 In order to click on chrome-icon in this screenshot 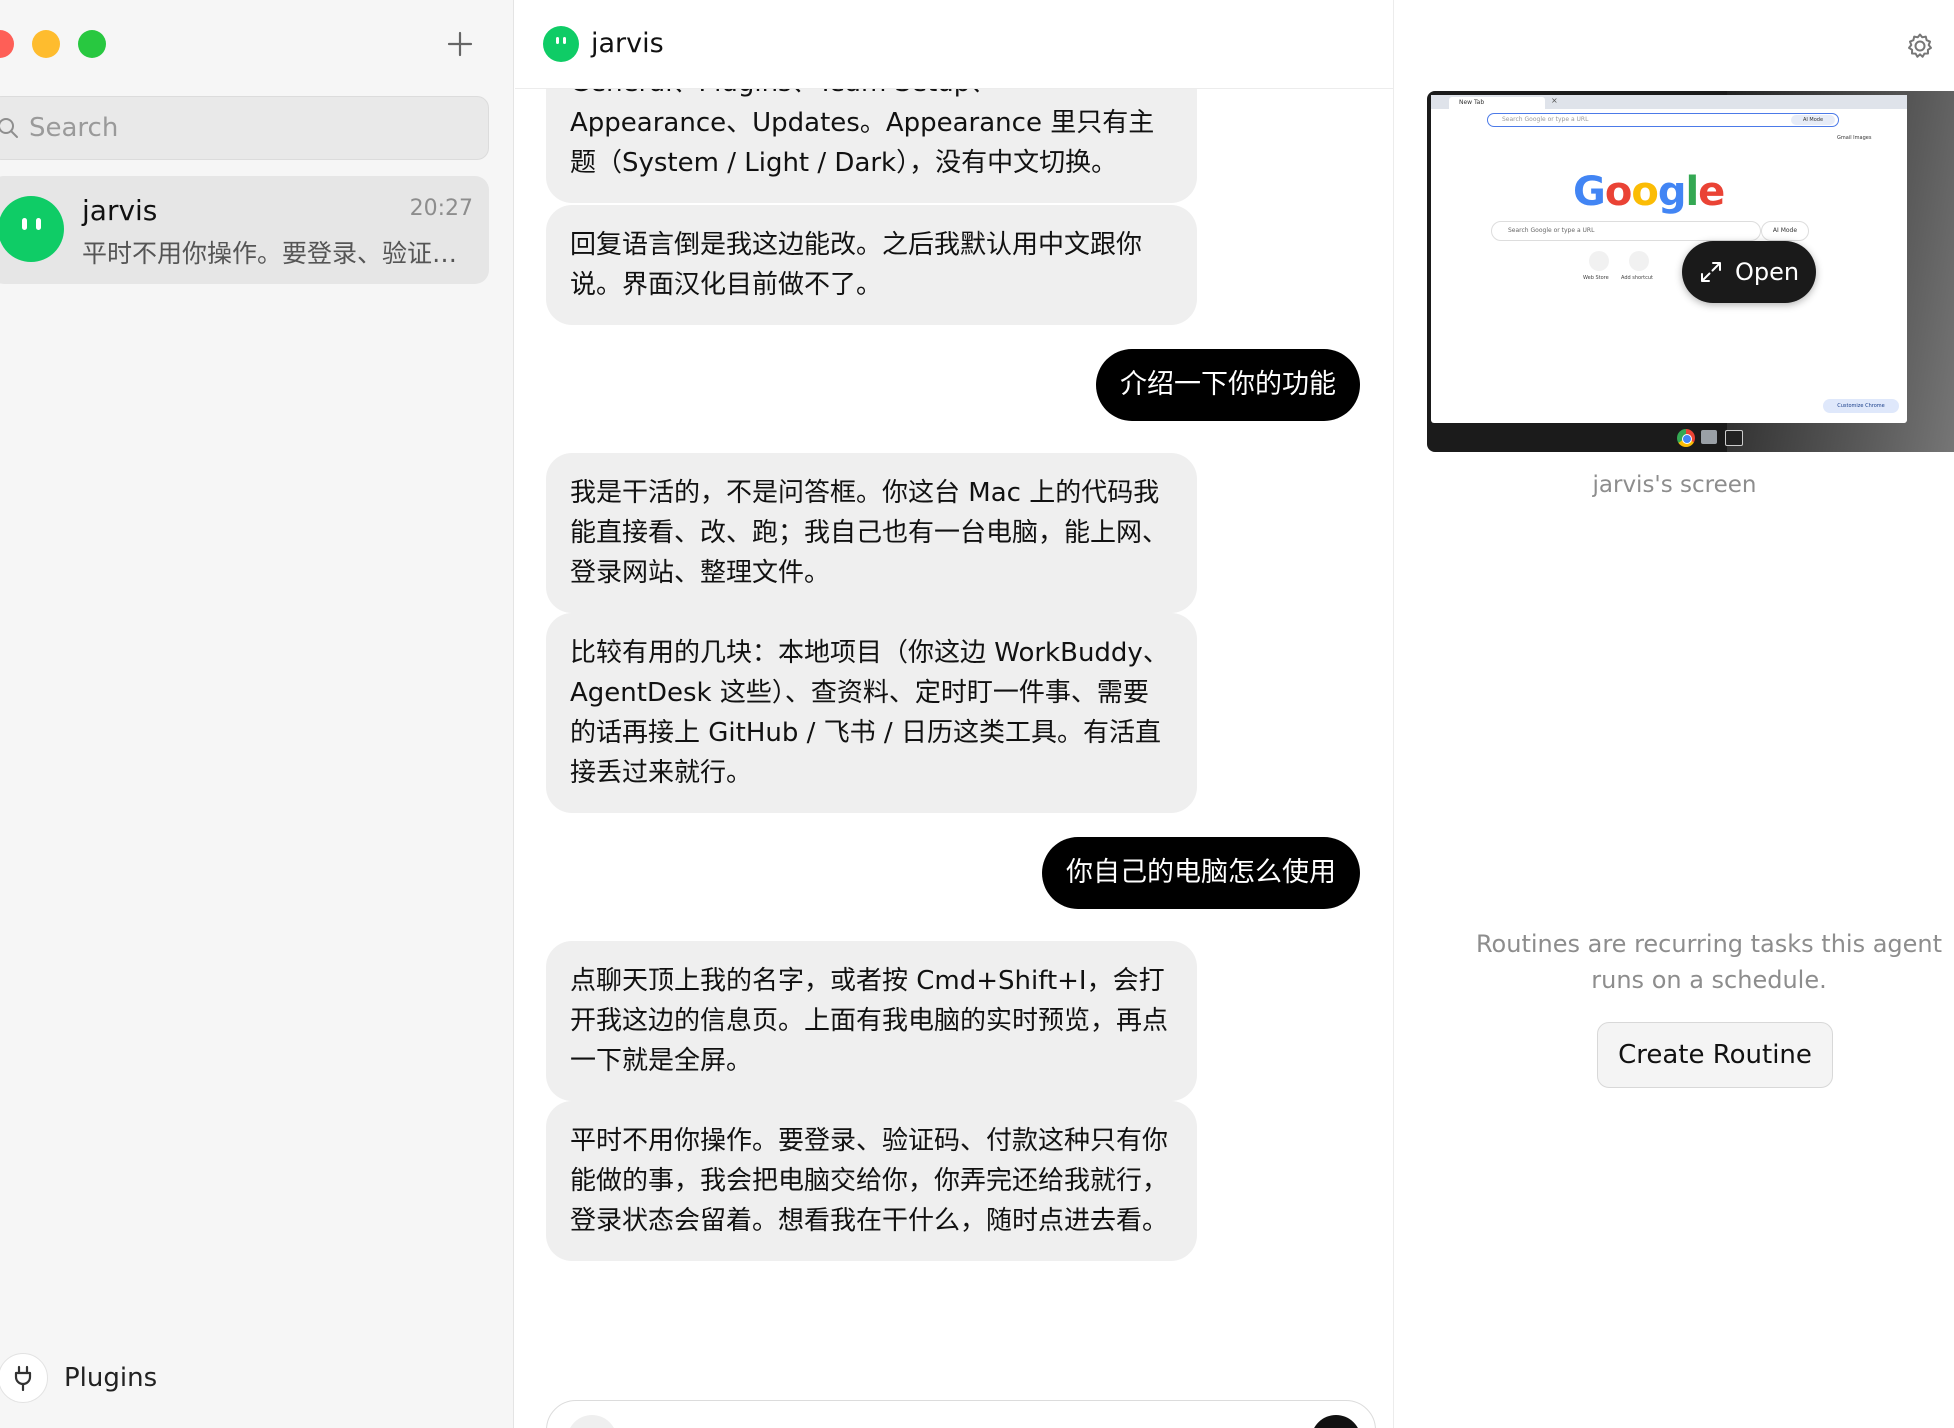, I will do `click(1686, 438)`.